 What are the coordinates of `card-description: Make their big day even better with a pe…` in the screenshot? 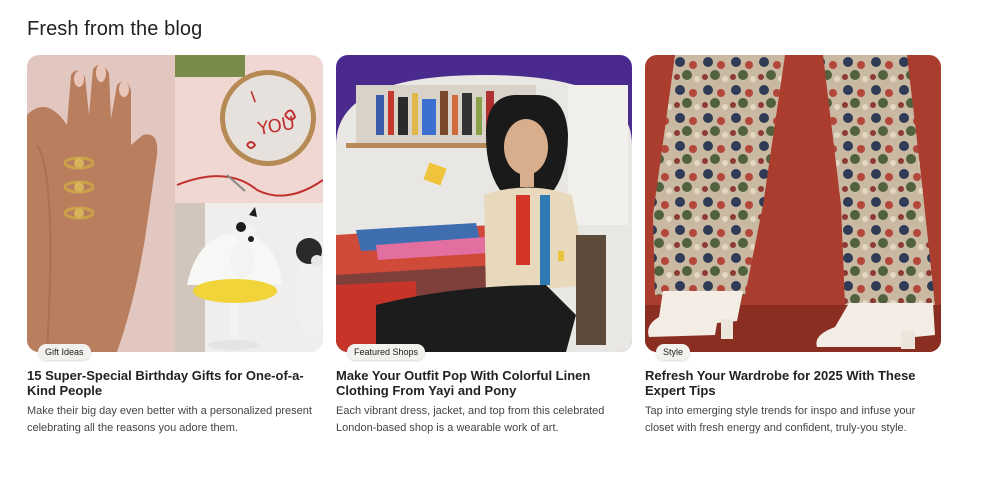 It's located at (169, 419).